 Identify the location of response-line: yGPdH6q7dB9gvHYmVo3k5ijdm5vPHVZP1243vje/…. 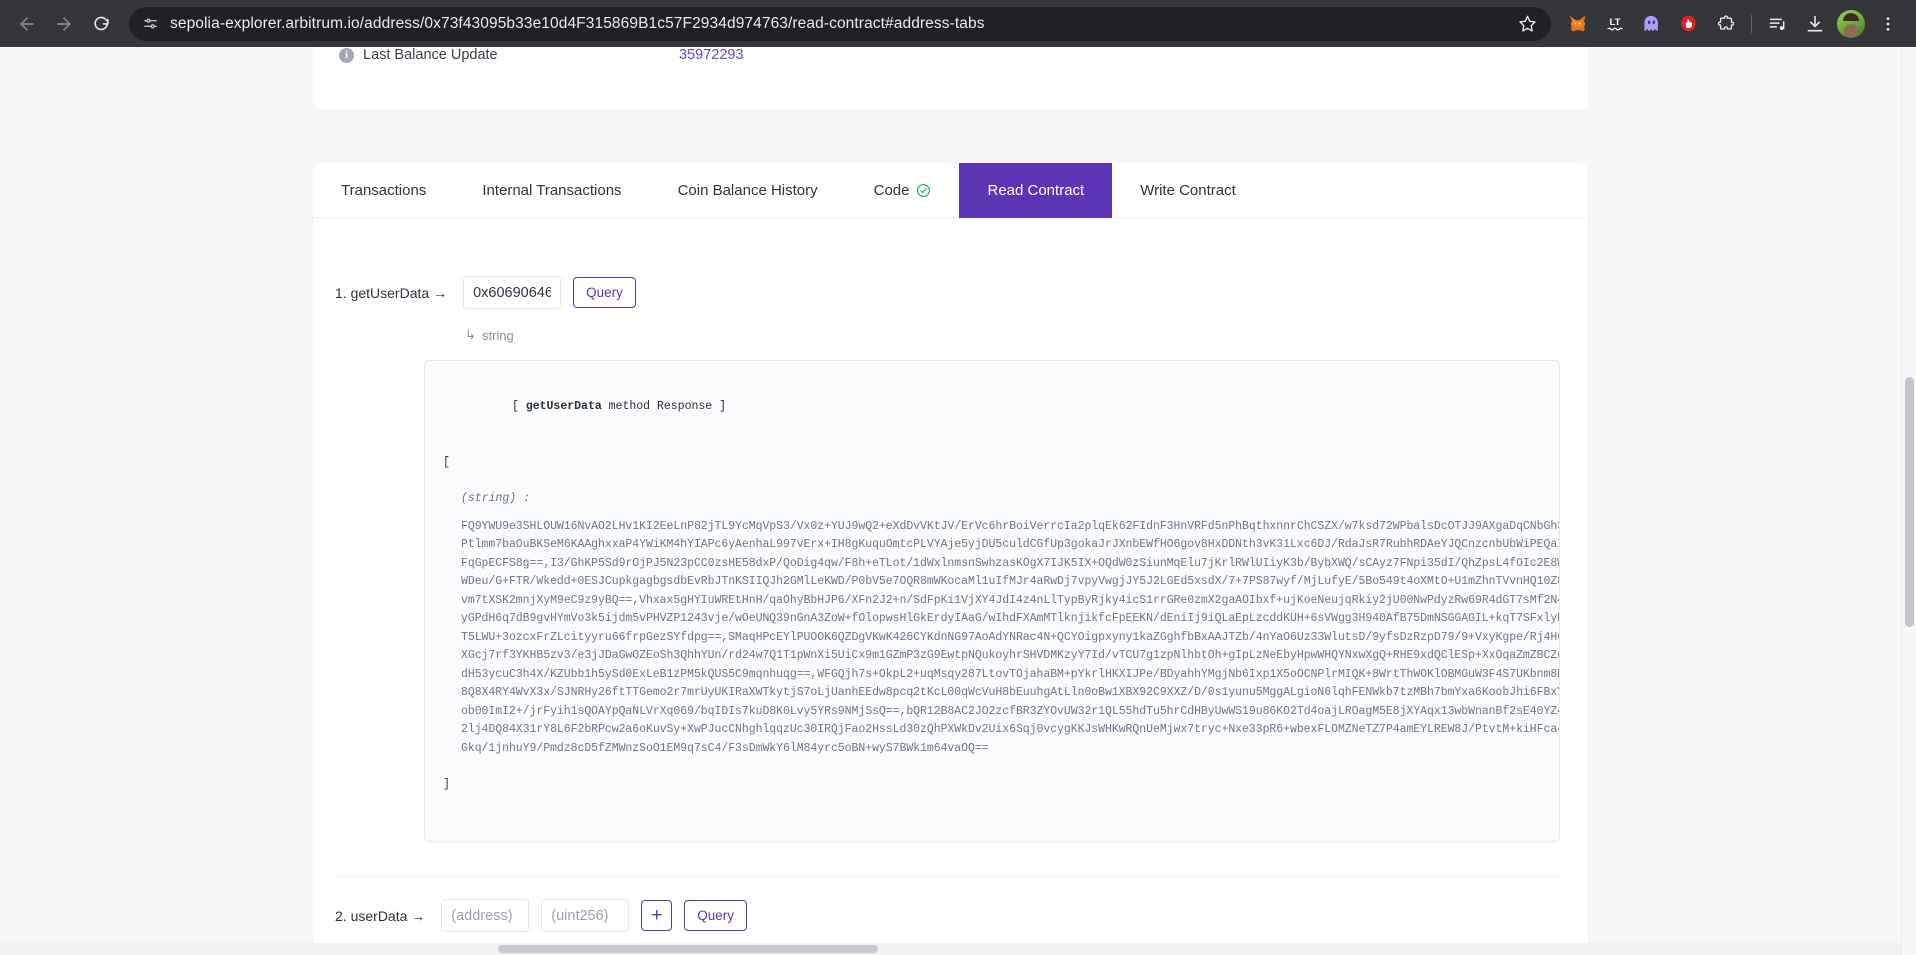
(1010, 618).